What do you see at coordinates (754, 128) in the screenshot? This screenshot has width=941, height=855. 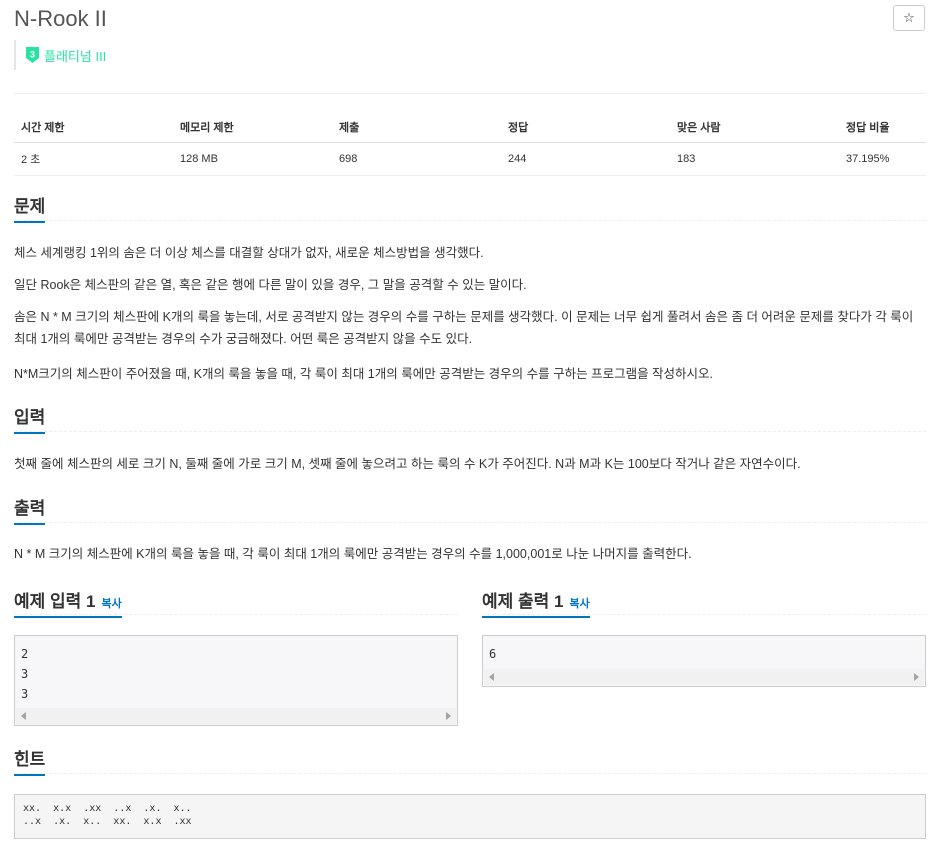 I see `header-solved-users: 맞은 사람` at bounding box center [754, 128].